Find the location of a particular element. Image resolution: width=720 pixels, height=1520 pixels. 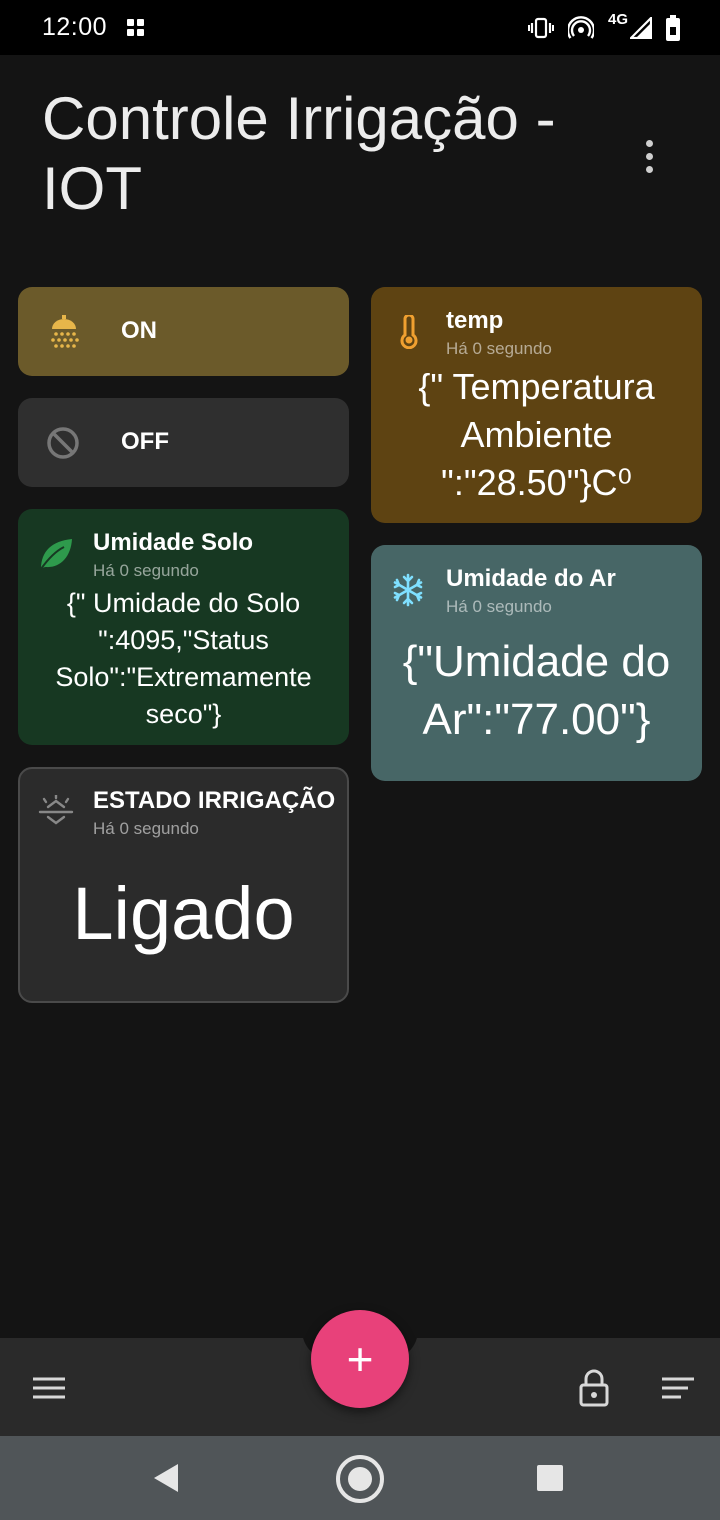

hotspot-icon is located at coordinates (580, 27).